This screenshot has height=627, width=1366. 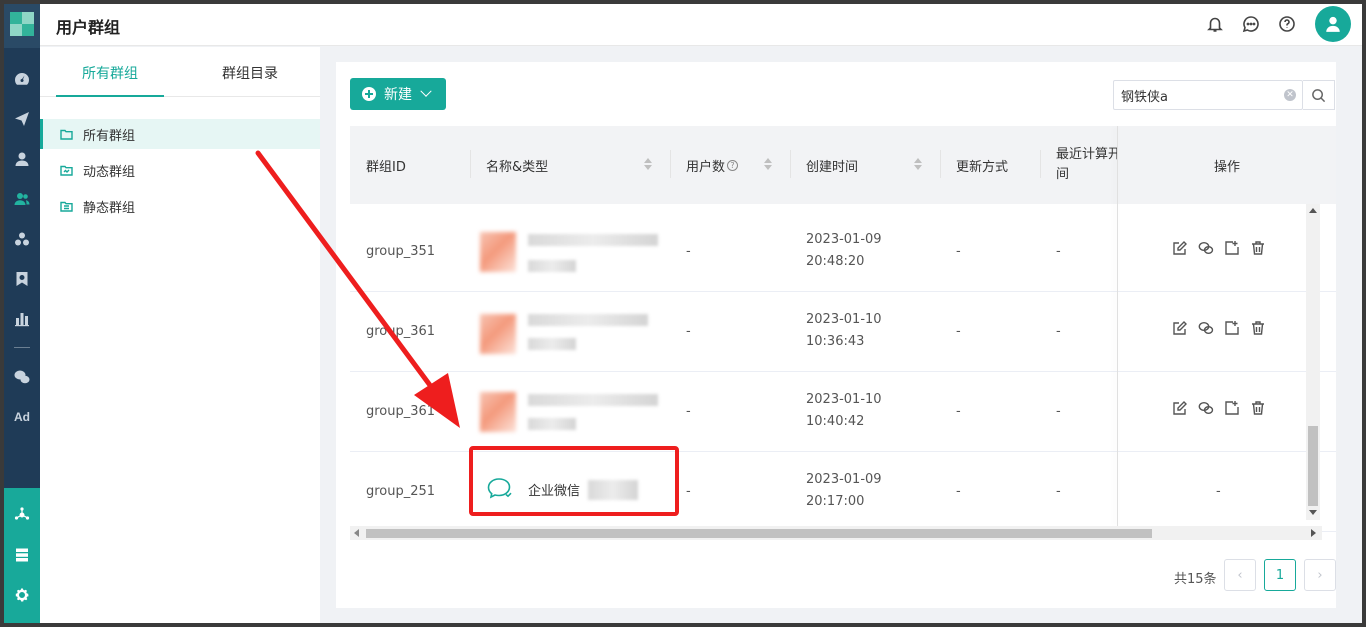 I want to click on search-icon, so click(x=1319, y=95).